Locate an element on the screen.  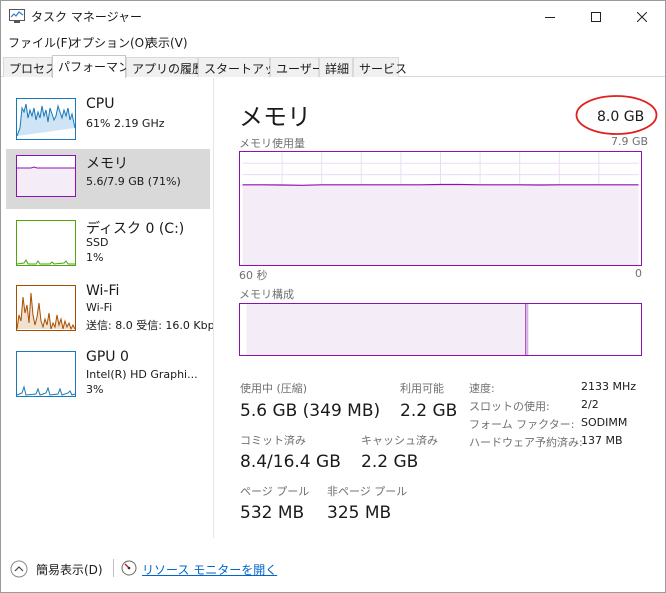
sidebar-label: ディスク 0 (C:) is located at coordinates (135, 229).